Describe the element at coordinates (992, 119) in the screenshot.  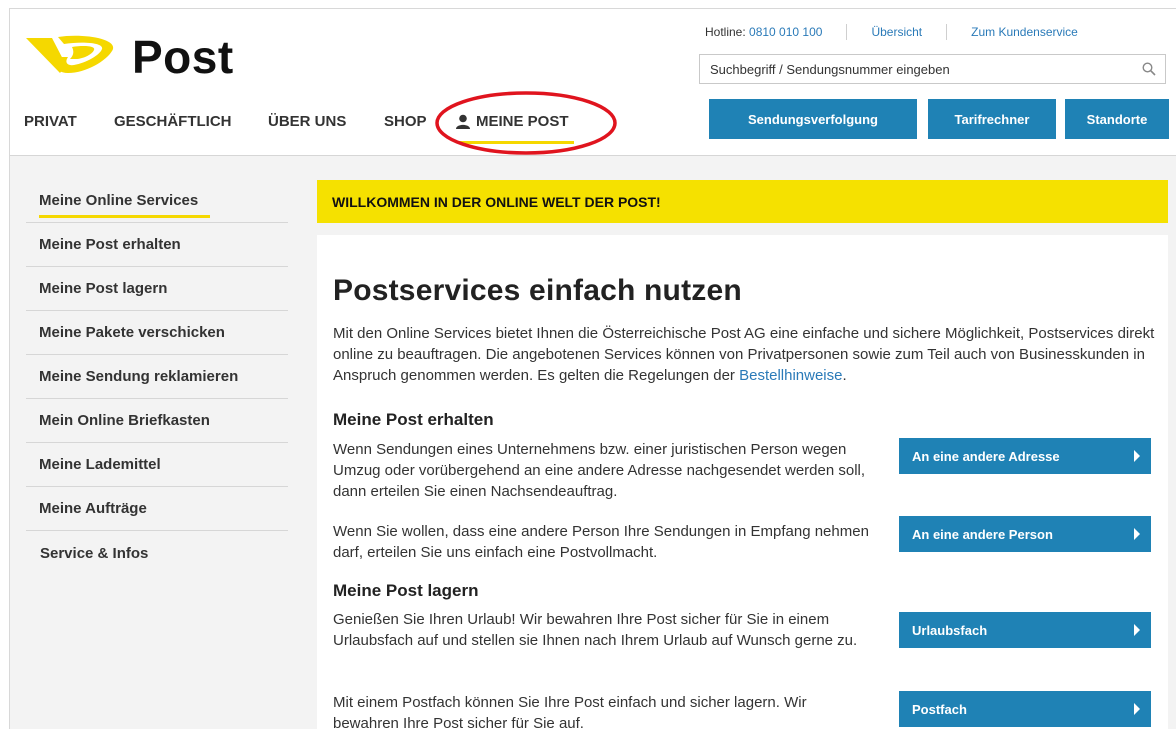
I see `tariff-calculator-button: Tarifrechner` at that location.